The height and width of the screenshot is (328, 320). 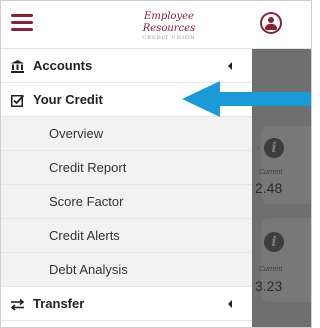 What do you see at coordinates (76, 133) in the screenshot?
I see `subnav-item-label: Overview` at bounding box center [76, 133].